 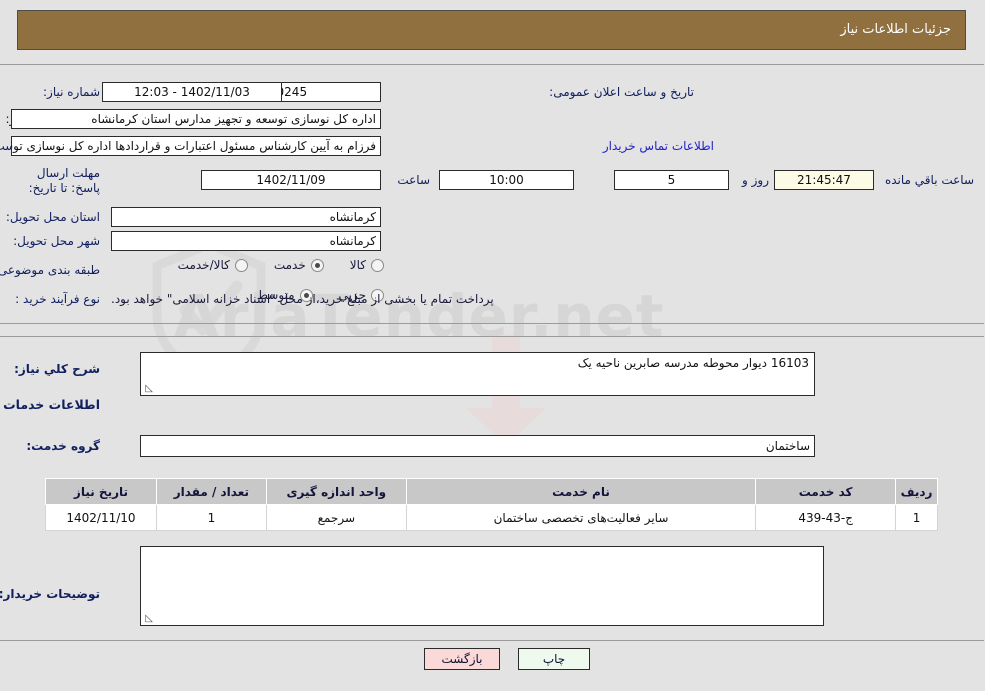 What do you see at coordinates (896, 29) in the screenshot?
I see `page-title: جزئیات اطلاعات نیاز` at bounding box center [896, 29].